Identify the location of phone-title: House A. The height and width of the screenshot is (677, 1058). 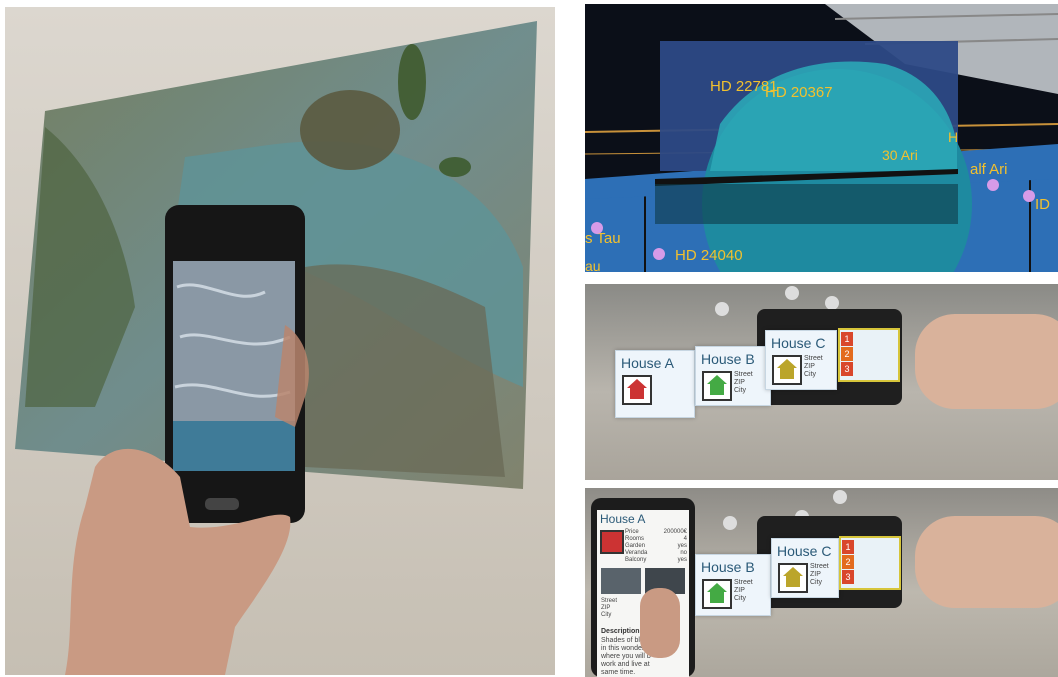
(623, 519).